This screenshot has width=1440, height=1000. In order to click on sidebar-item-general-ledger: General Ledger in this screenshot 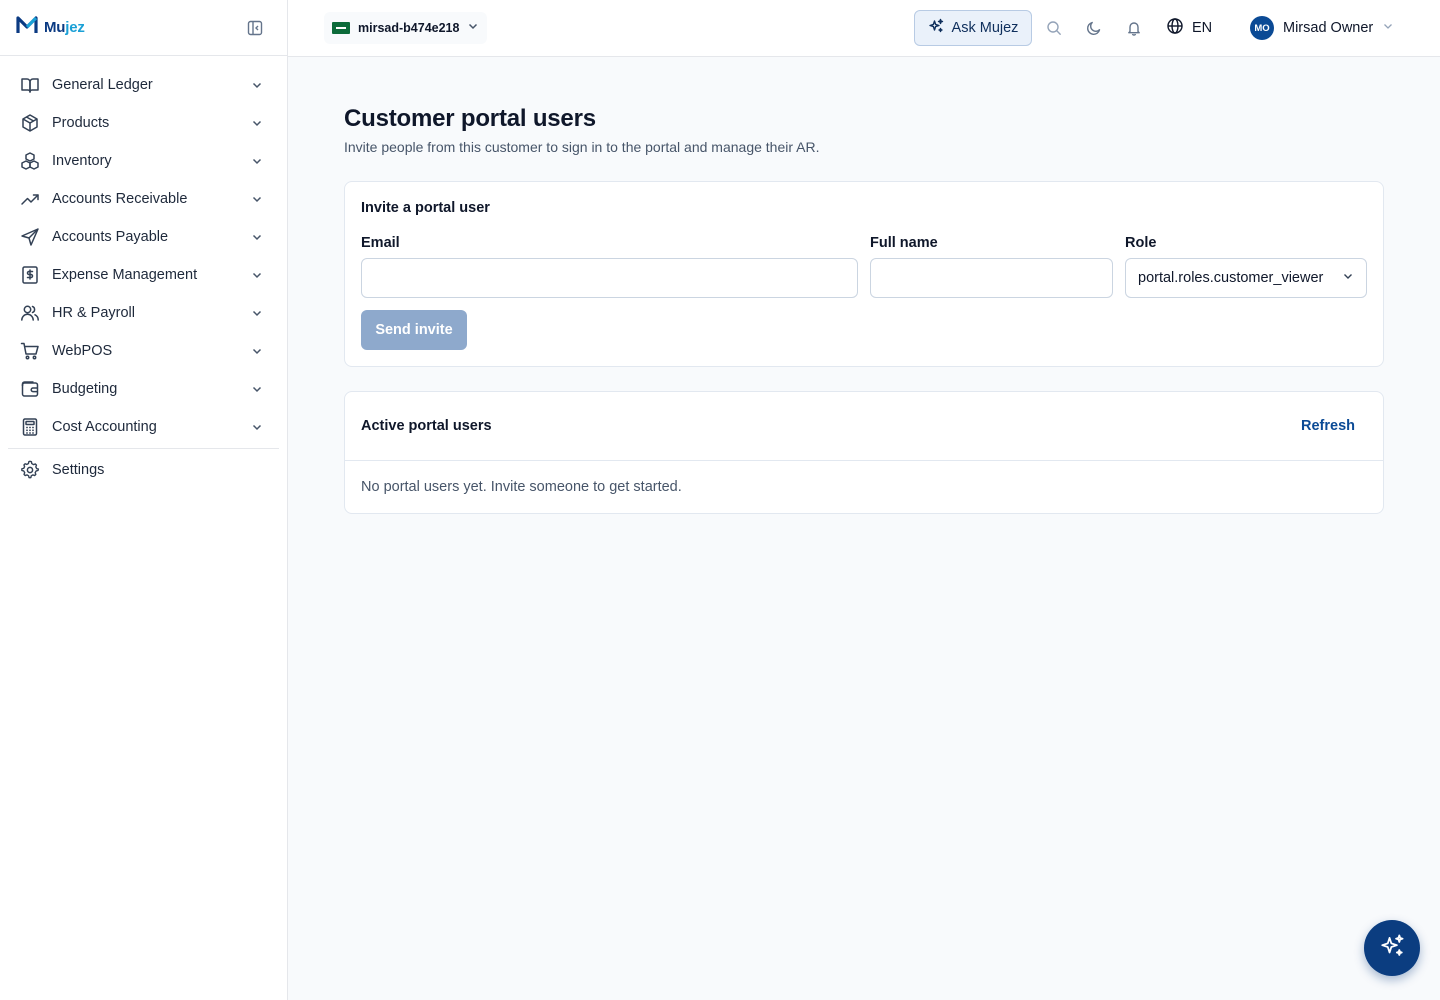, I will do `click(143, 85)`.